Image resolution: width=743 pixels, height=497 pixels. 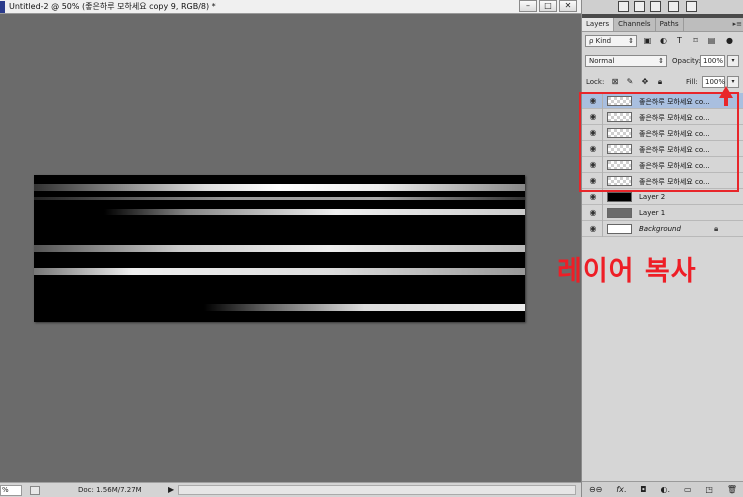 I want to click on panel-tabs: Layers Channels Paths ▸≡, so click(x=662, y=25).